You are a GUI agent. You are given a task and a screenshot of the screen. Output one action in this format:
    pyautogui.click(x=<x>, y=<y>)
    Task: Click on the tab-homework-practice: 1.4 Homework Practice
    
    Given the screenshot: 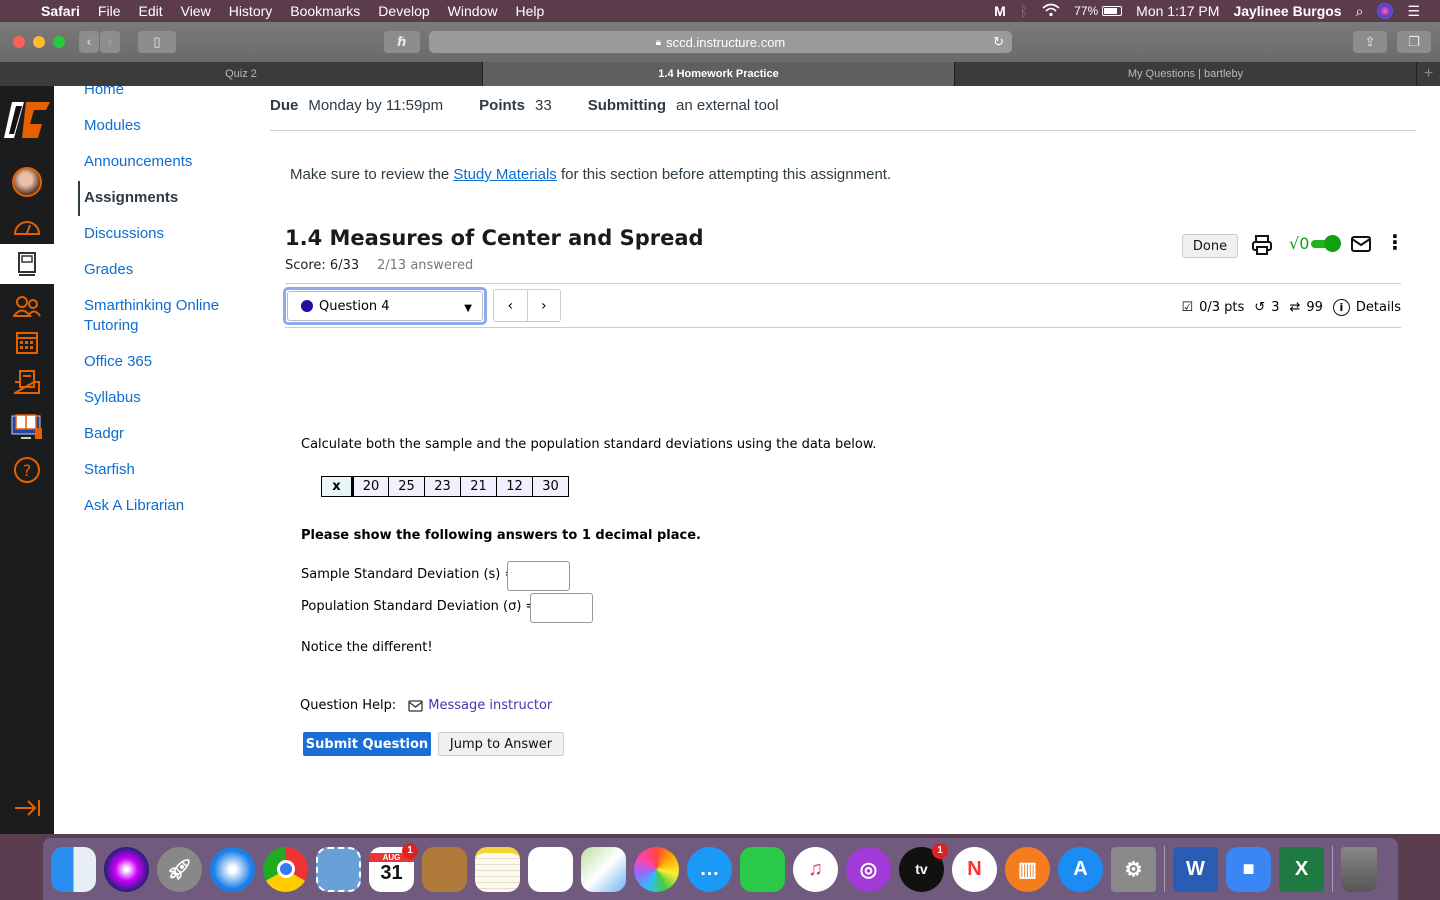 What is the action you would take?
    pyautogui.click(x=719, y=74)
    